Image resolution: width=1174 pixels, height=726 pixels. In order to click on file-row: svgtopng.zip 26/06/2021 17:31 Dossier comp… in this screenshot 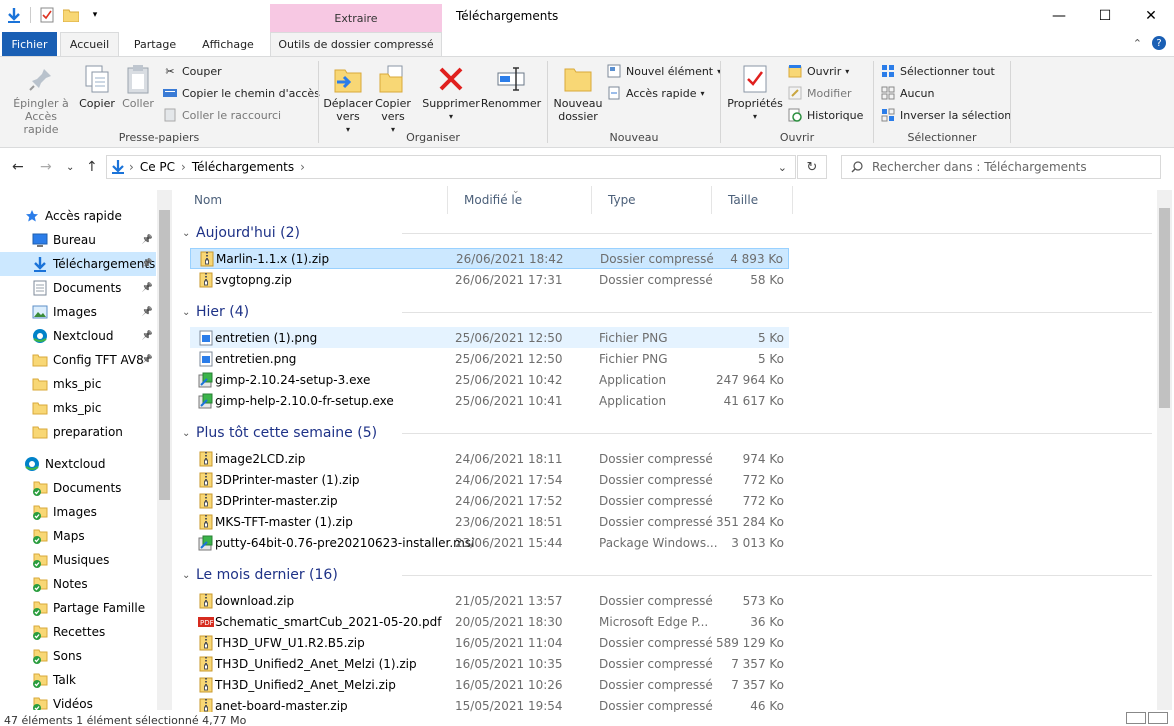, I will do `click(489, 279)`.